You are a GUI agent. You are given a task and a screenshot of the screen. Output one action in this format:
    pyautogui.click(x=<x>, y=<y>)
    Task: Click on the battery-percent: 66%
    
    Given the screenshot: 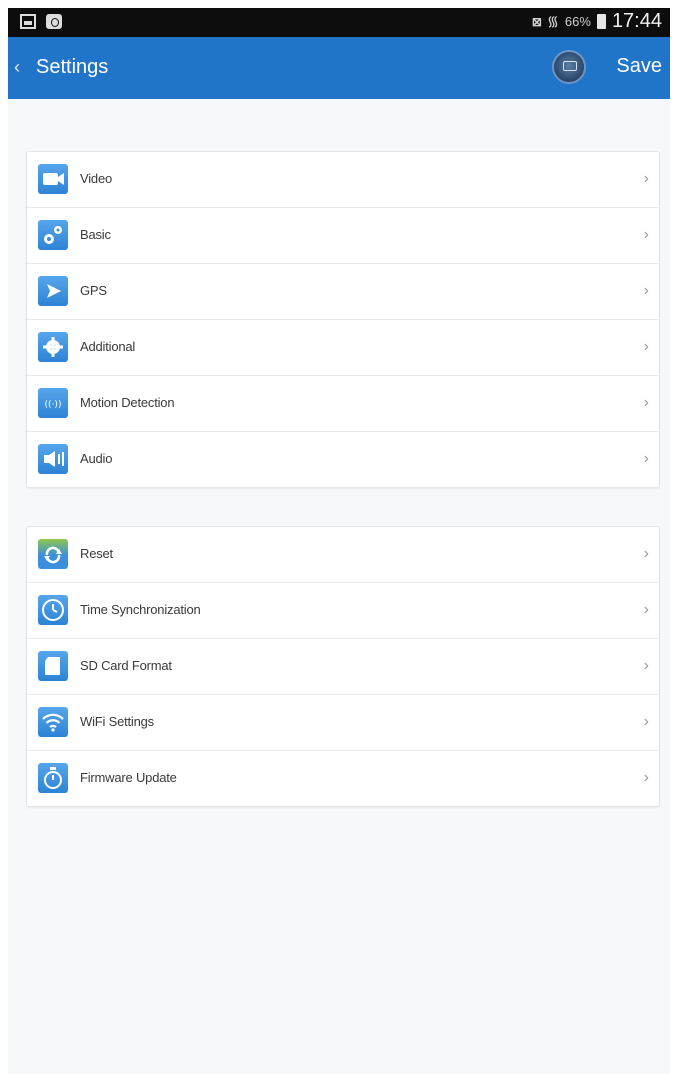 What is the action you would take?
    pyautogui.click(x=577, y=21)
    